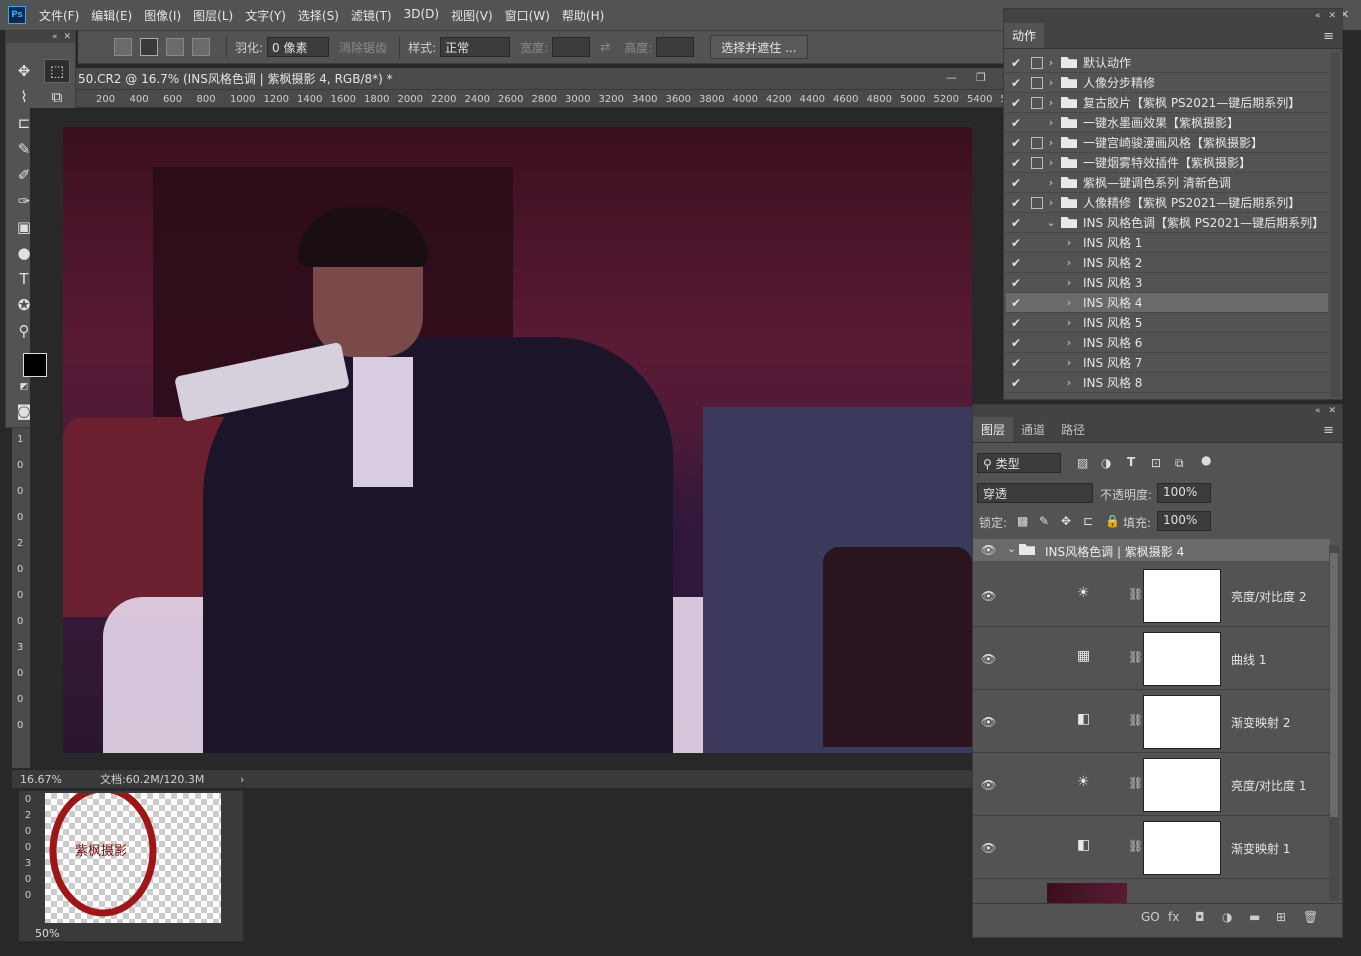 This screenshot has height=956, width=1361. What do you see at coordinates (1167, 163) in the screenshot?
I see `action-row: ✔ › 一键烟雾特效插件【紫枫摄影】` at bounding box center [1167, 163].